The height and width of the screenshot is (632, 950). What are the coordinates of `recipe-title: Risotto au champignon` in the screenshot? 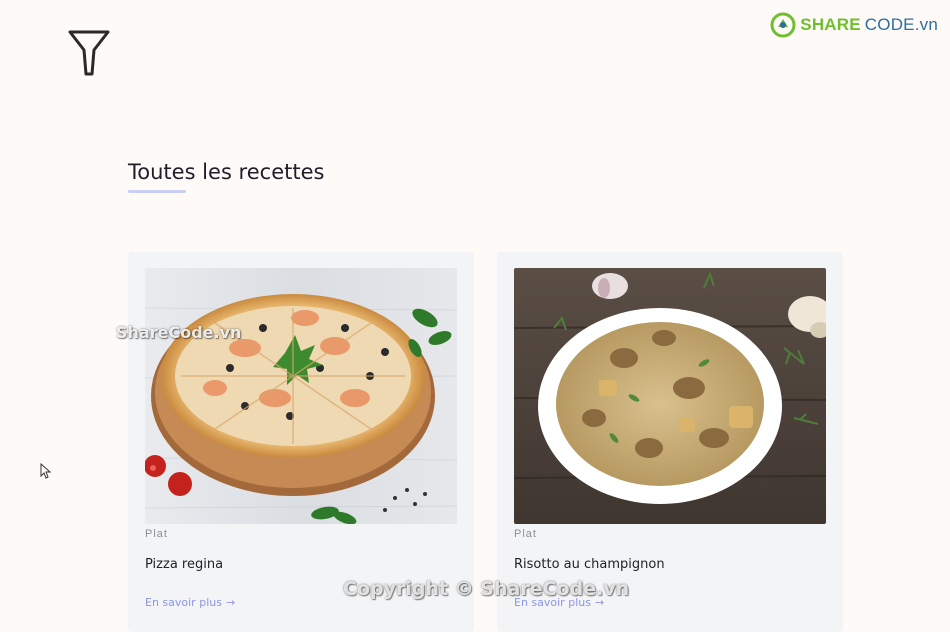 It's located at (589, 564).